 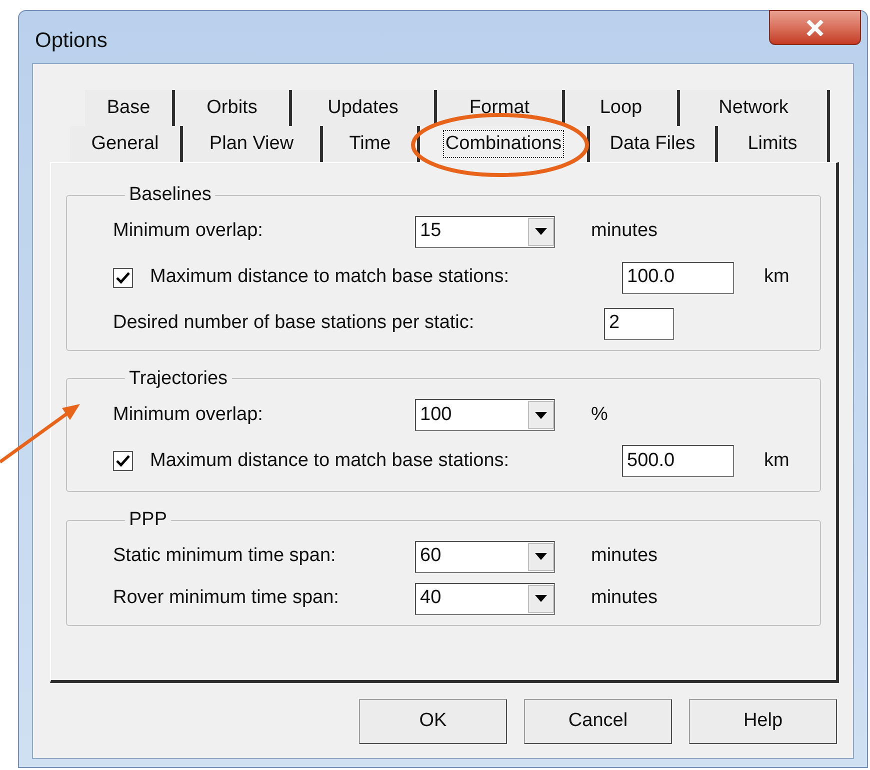 I want to click on close-button, so click(x=815, y=27).